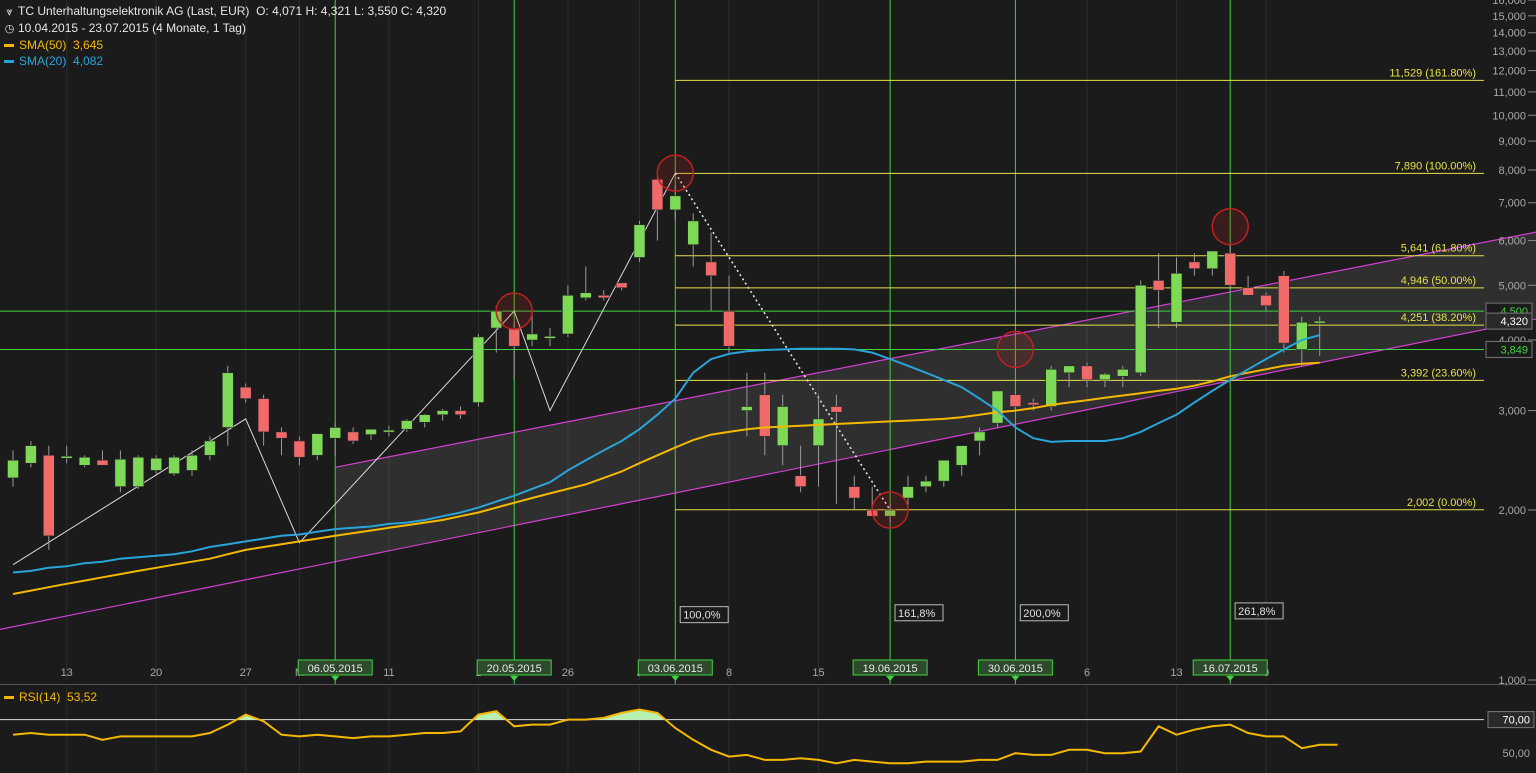  What do you see at coordinates (1516, 754) in the screenshot?
I see `rsi-tick-label: 50,00` at bounding box center [1516, 754].